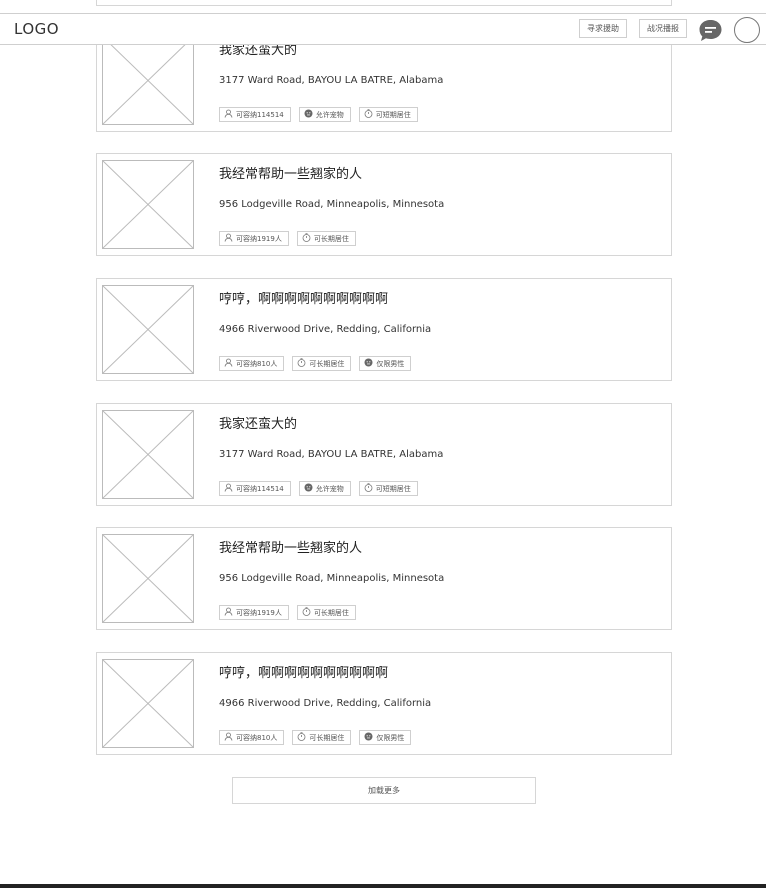 This screenshot has width=766, height=888. I want to click on listing-title: 我家还蛮大的, so click(258, 422).